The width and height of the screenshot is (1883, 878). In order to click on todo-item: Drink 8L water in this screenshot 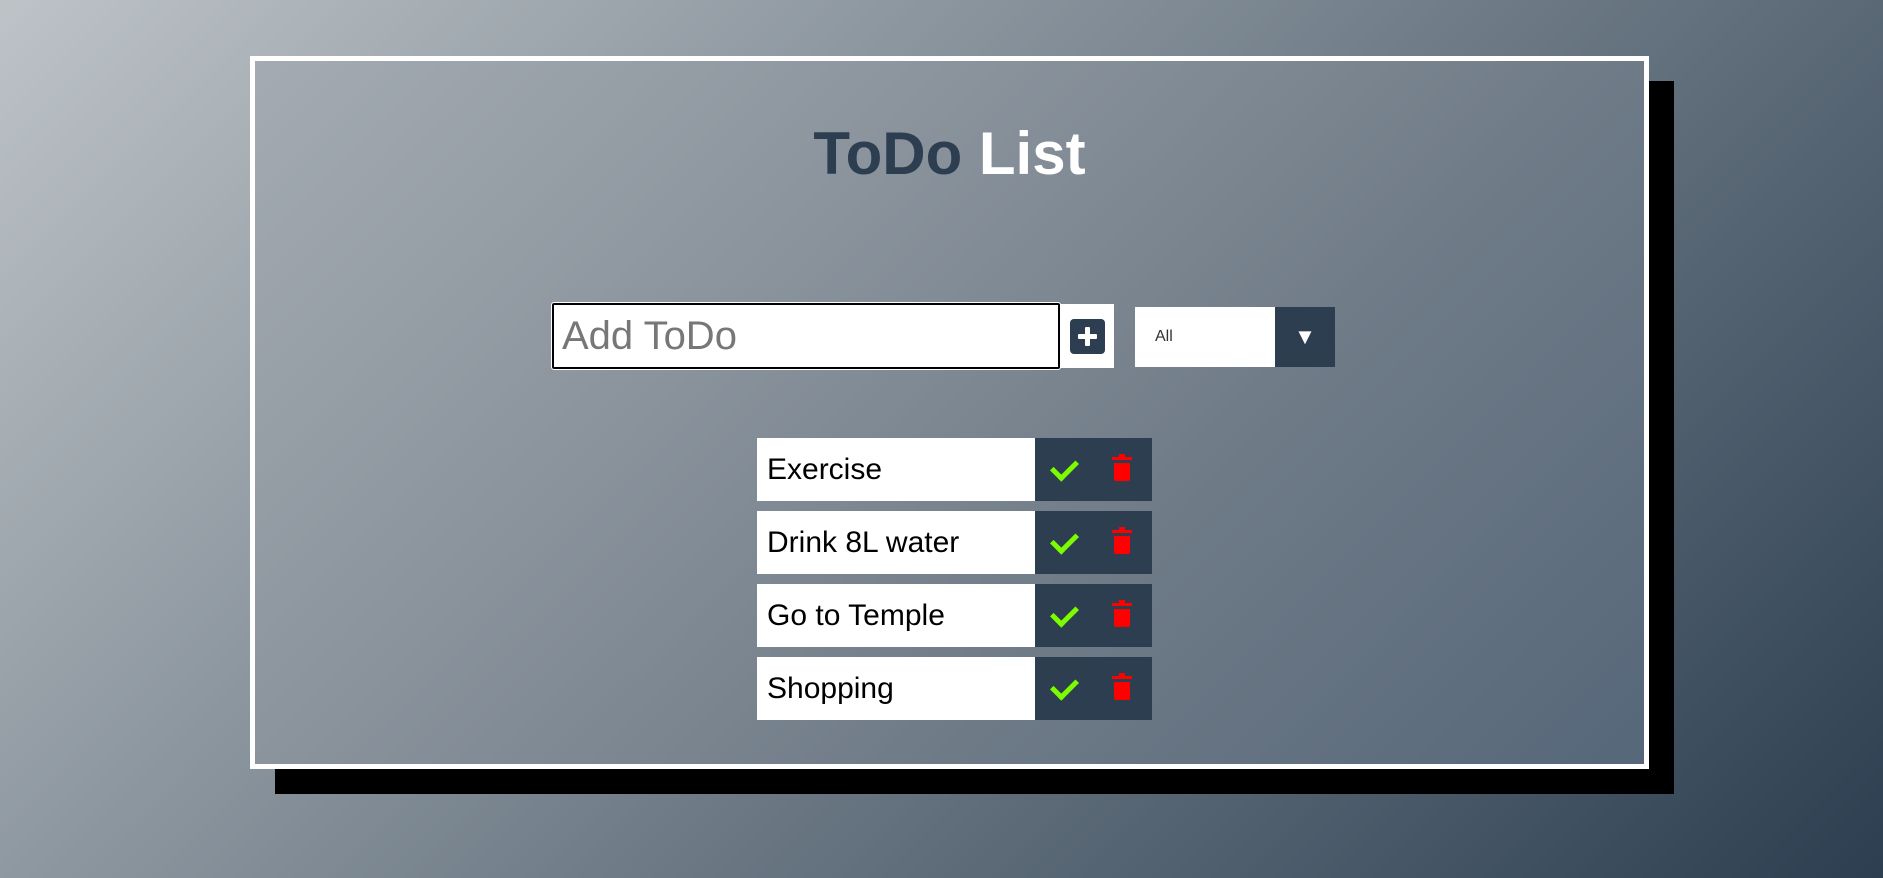, I will do `click(954, 542)`.